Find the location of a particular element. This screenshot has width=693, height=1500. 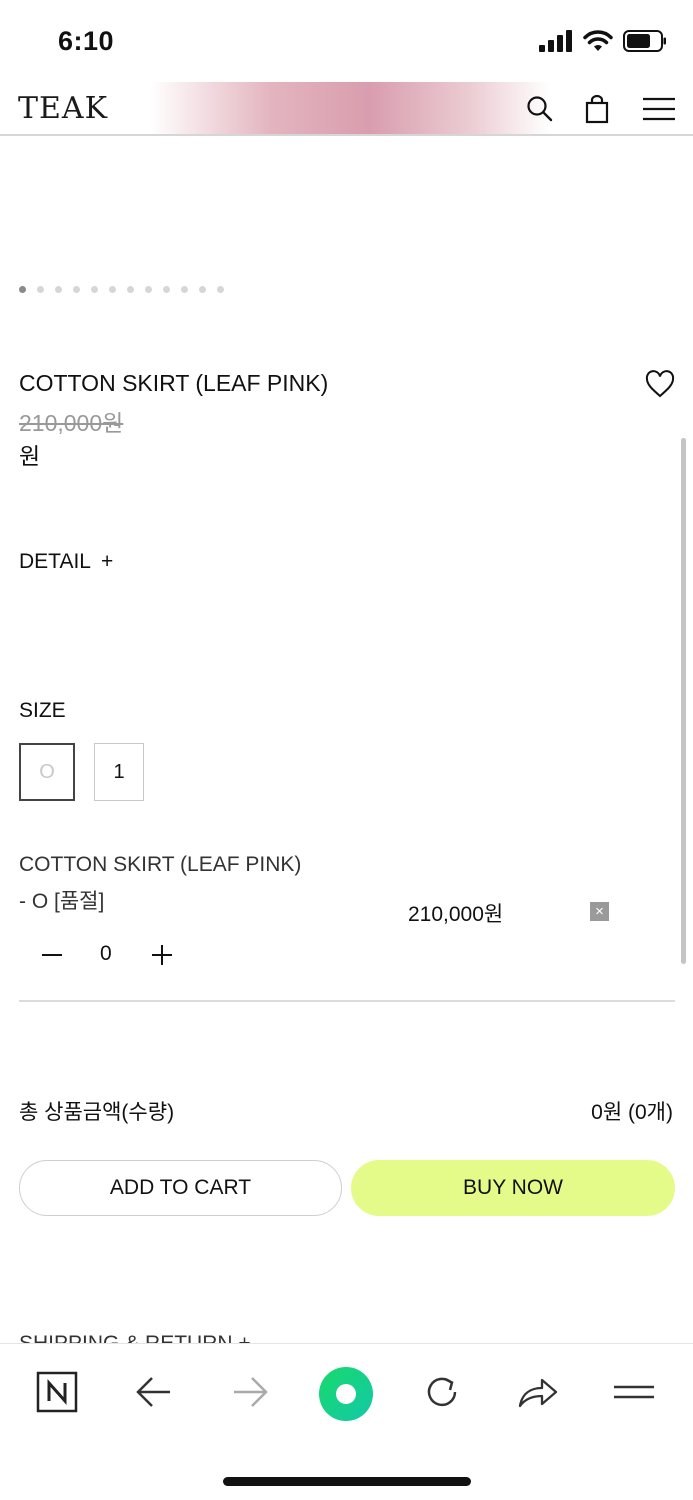

reload-icon is located at coordinates (442, 1392).